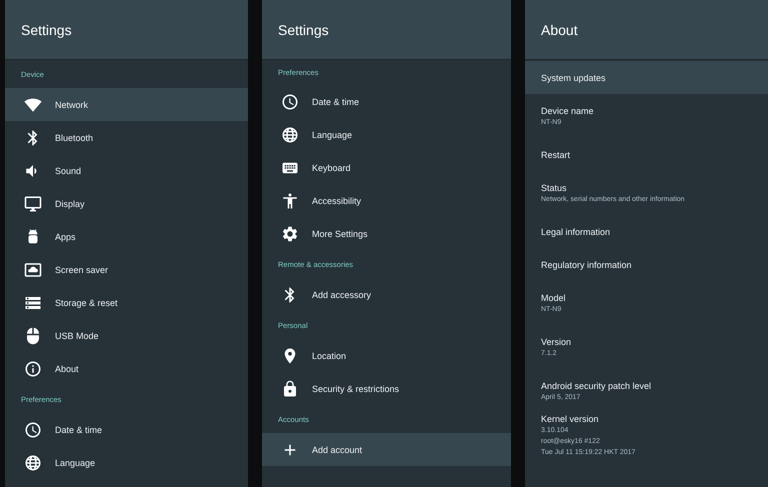  What do you see at coordinates (126, 335) in the screenshot?
I see `settings-item: USB Mode` at bounding box center [126, 335].